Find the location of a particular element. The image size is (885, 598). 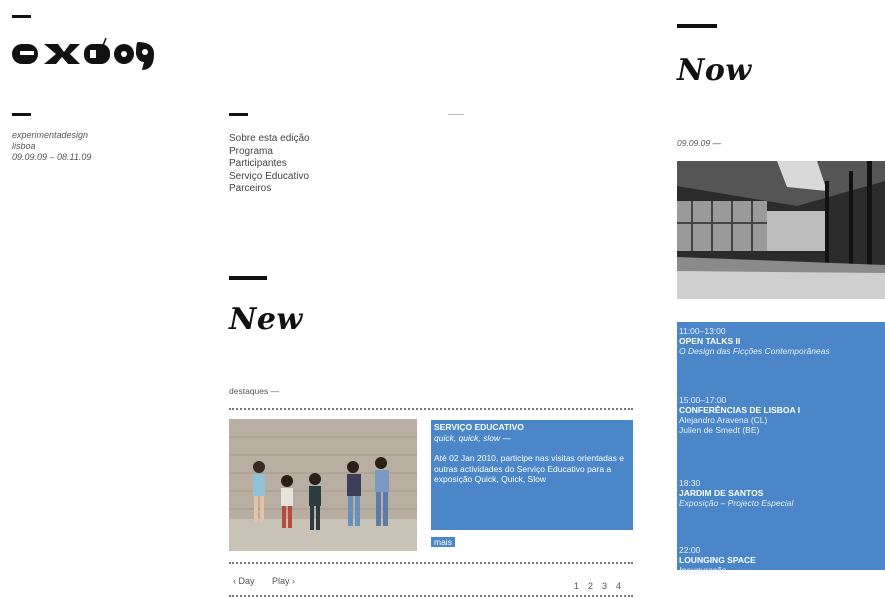

new-dash is located at coordinates (248, 278).